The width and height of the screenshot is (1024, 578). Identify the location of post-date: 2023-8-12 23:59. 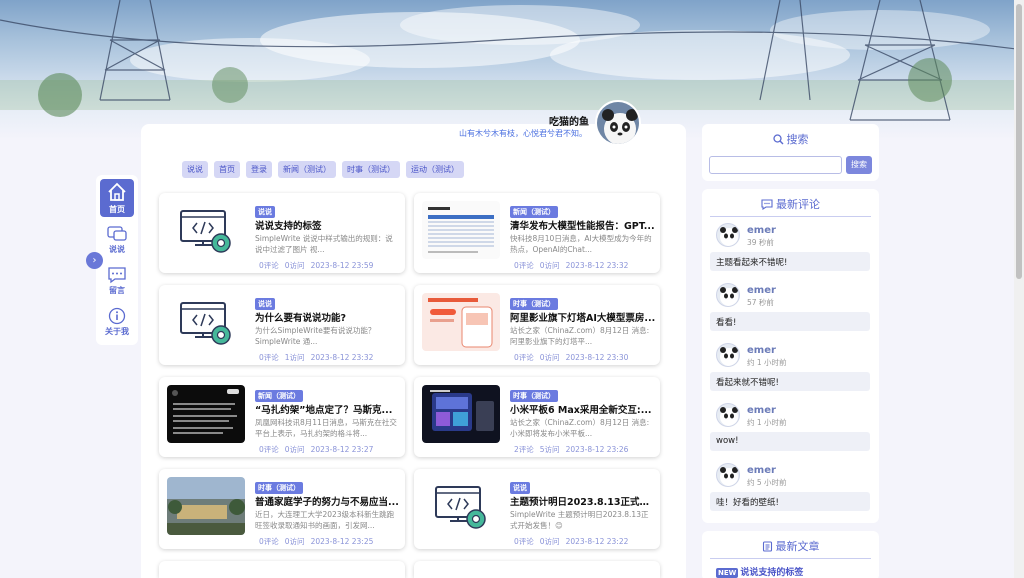
(342, 265).